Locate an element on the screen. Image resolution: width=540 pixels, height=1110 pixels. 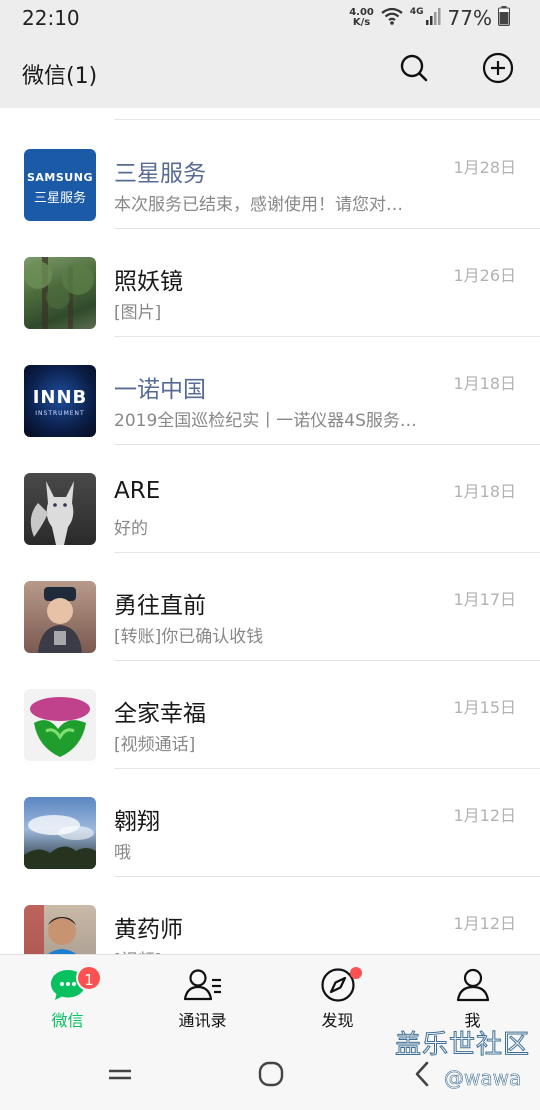
avatar-logo-text: INNB is located at coordinates (60, 397).